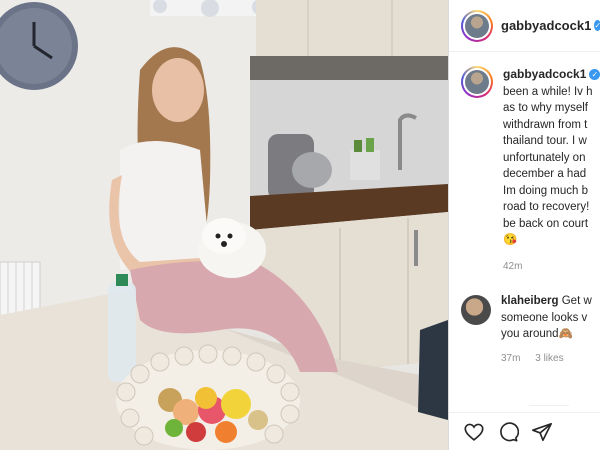  What do you see at coordinates (510, 240) in the screenshot?
I see `caption-emoji: 😘` at bounding box center [510, 240].